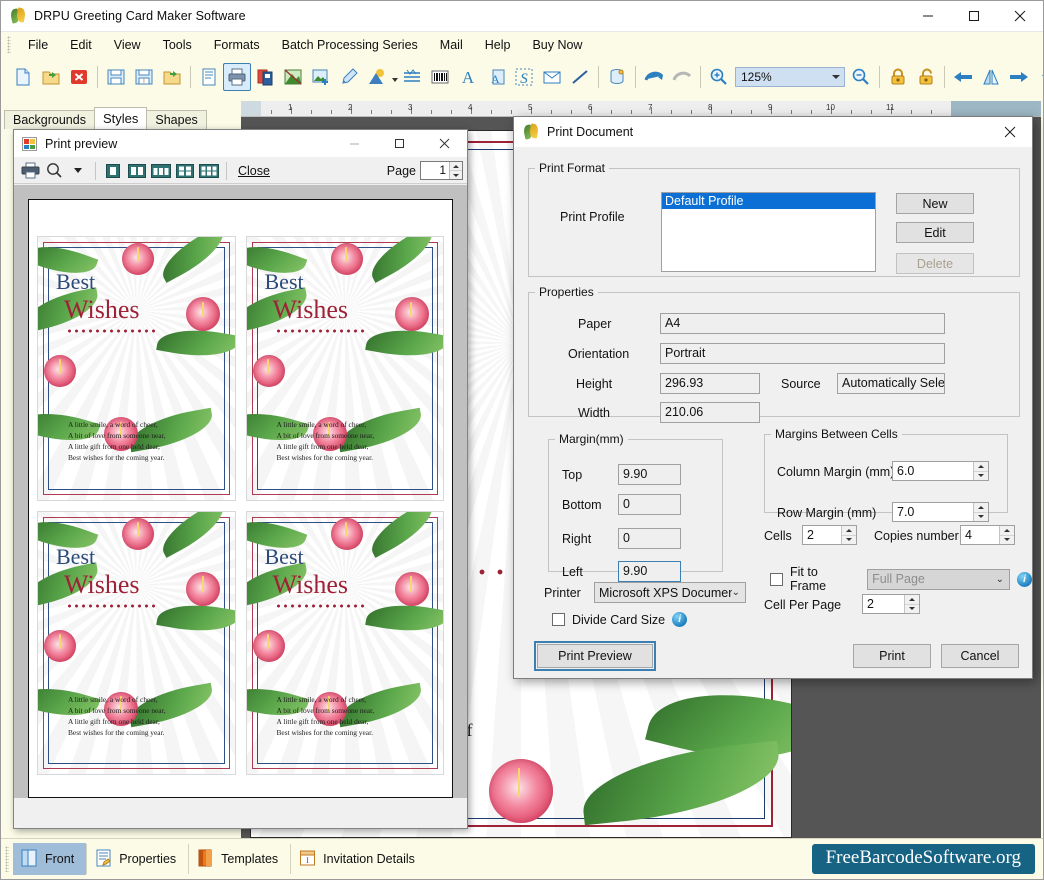 The image size is (1044, 880). I want to click on undo-icon, so click(654, 77).